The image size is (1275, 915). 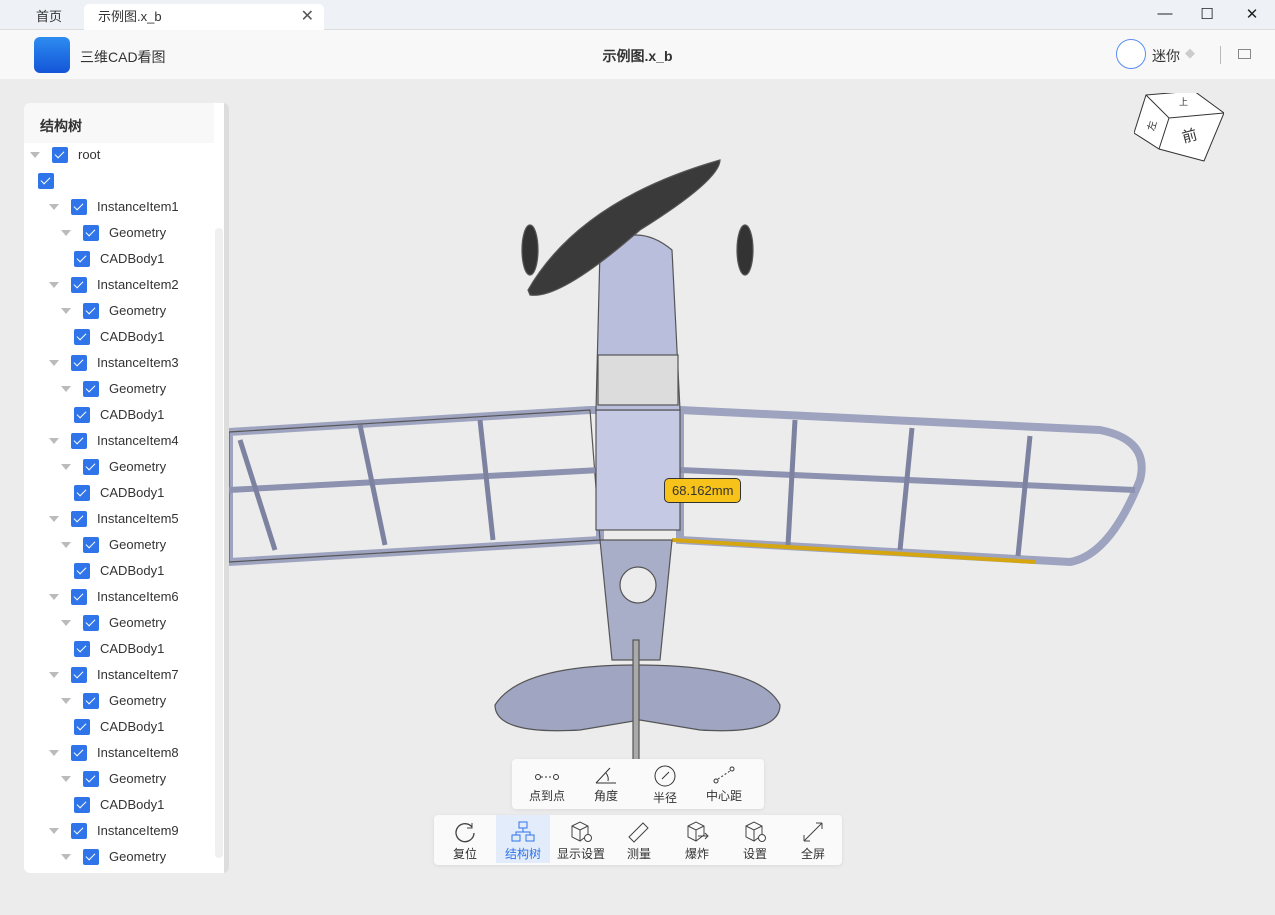 I want to click on display-settings-button: 显示设置, so click(x=581, y=839).